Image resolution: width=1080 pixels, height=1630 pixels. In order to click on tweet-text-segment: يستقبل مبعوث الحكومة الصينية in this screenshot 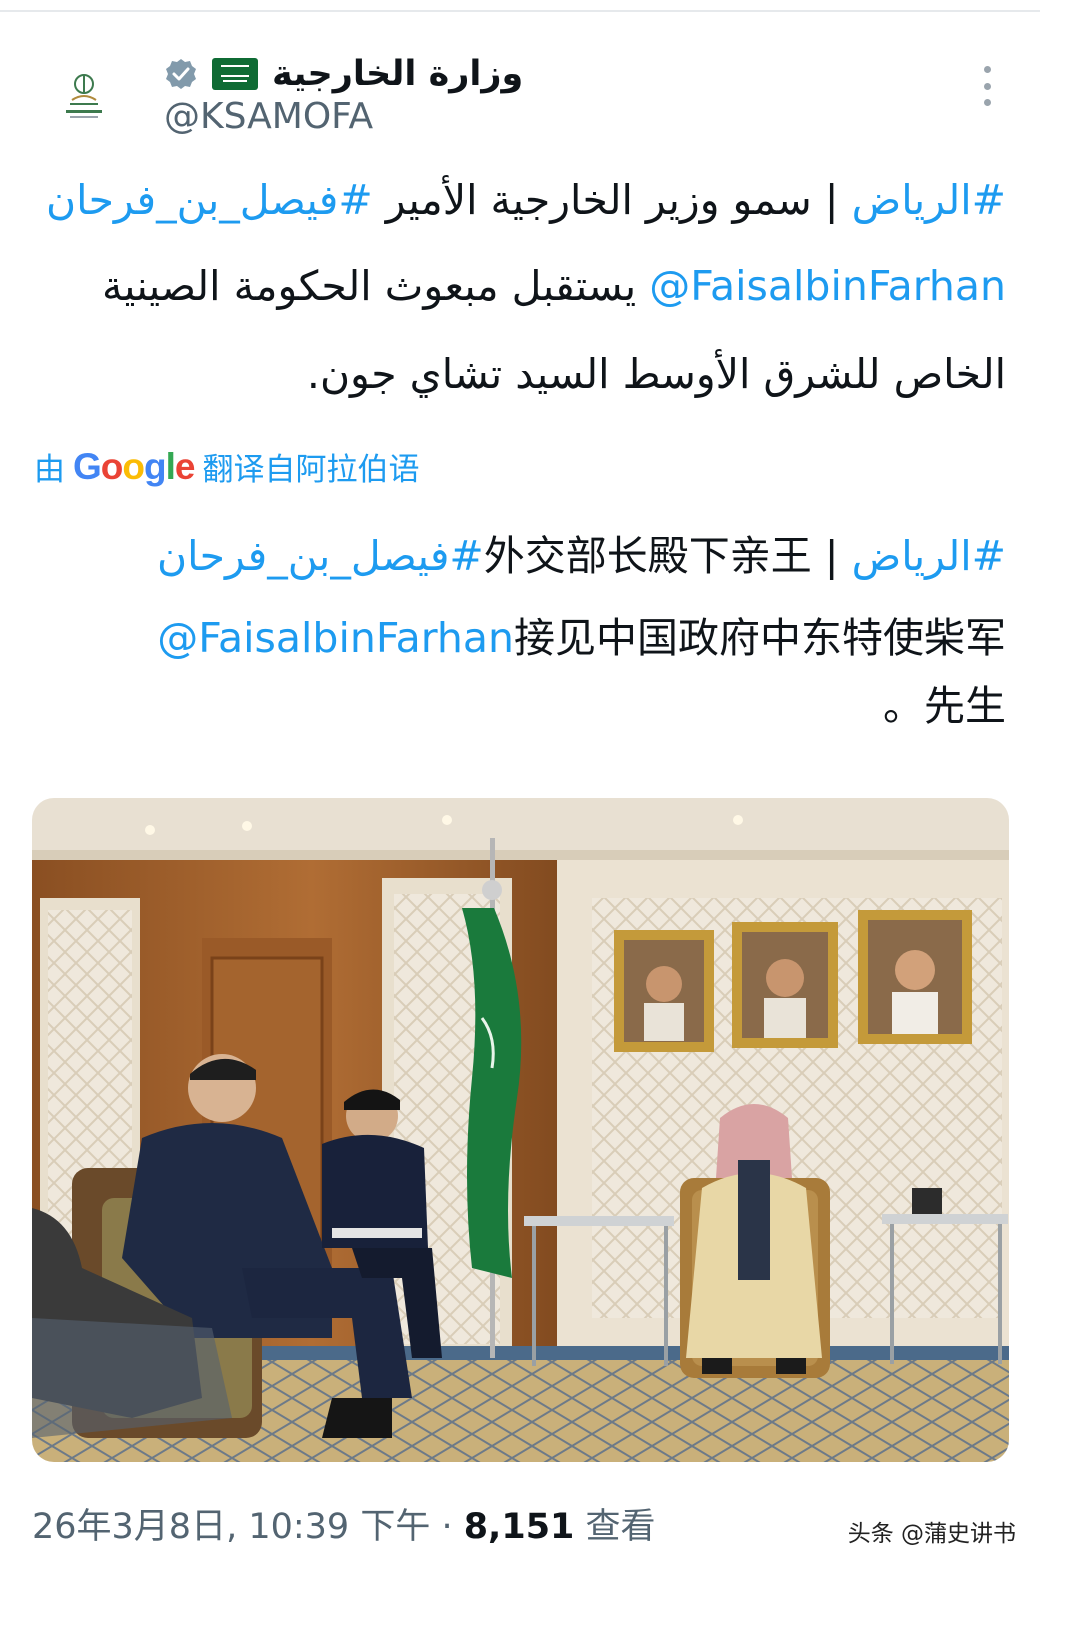, I will do `click(376, 286)`.